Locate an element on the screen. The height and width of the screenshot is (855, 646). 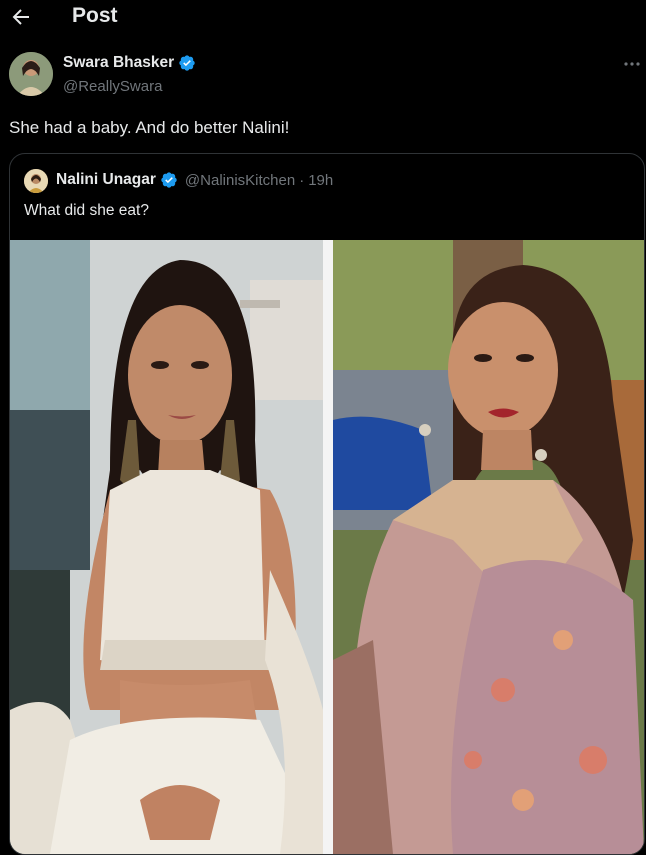
more-horizontal-icon is located at coordinates (632, 64).